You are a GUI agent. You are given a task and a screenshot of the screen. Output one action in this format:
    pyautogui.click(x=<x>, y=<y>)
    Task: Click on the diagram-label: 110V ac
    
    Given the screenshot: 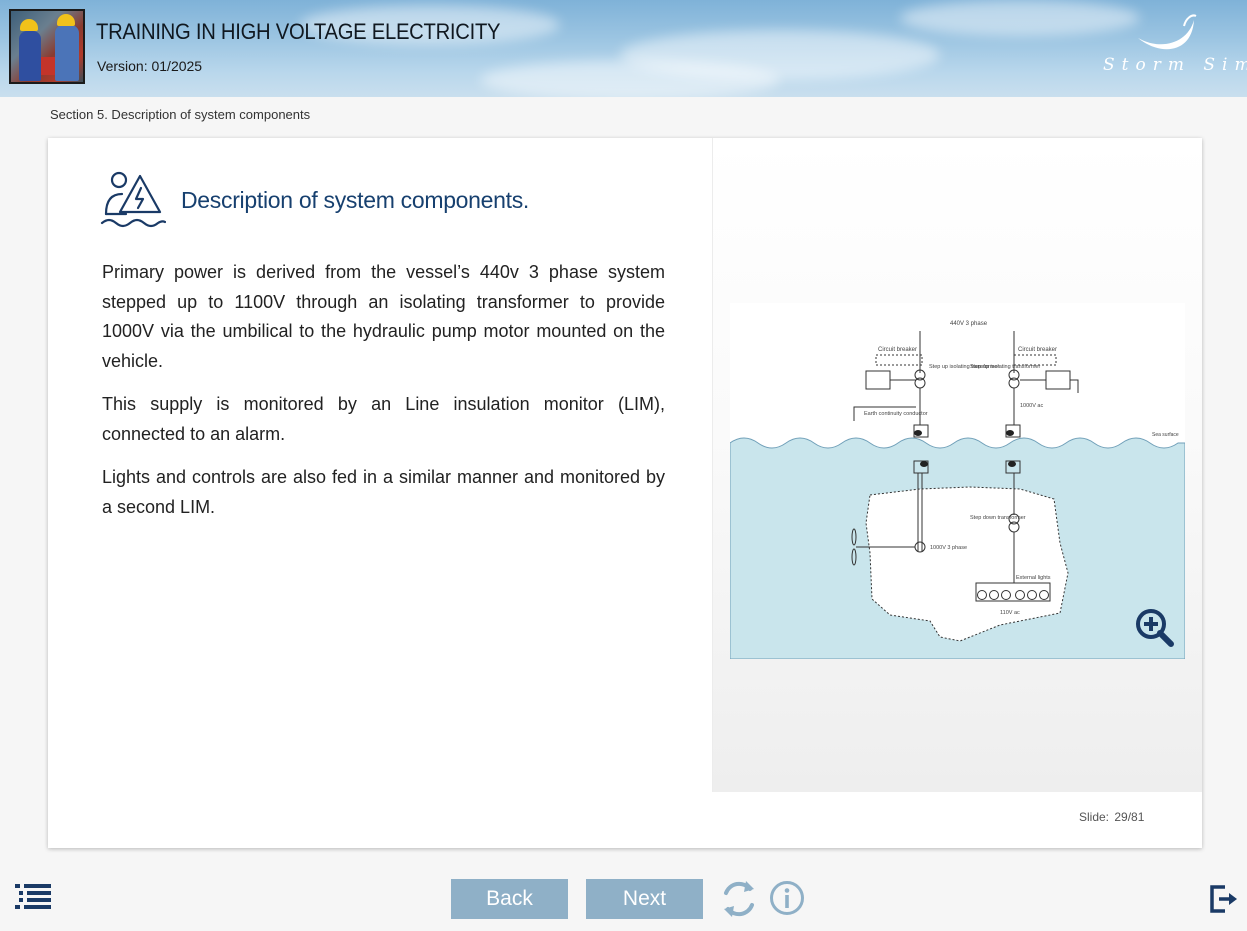 What is the action you would take?
    pyautogui.click(x=1010, y=613)
    